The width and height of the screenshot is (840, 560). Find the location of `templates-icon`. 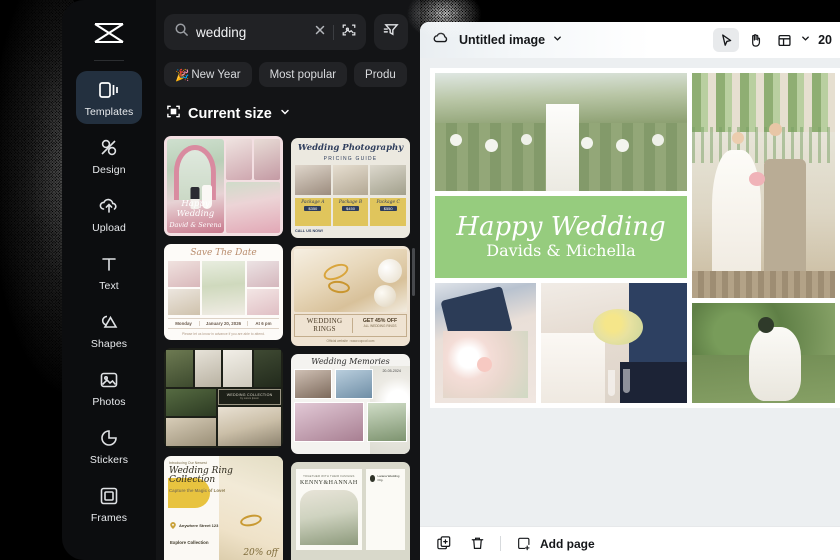

templates-icon is located at coordinates (109, 90).